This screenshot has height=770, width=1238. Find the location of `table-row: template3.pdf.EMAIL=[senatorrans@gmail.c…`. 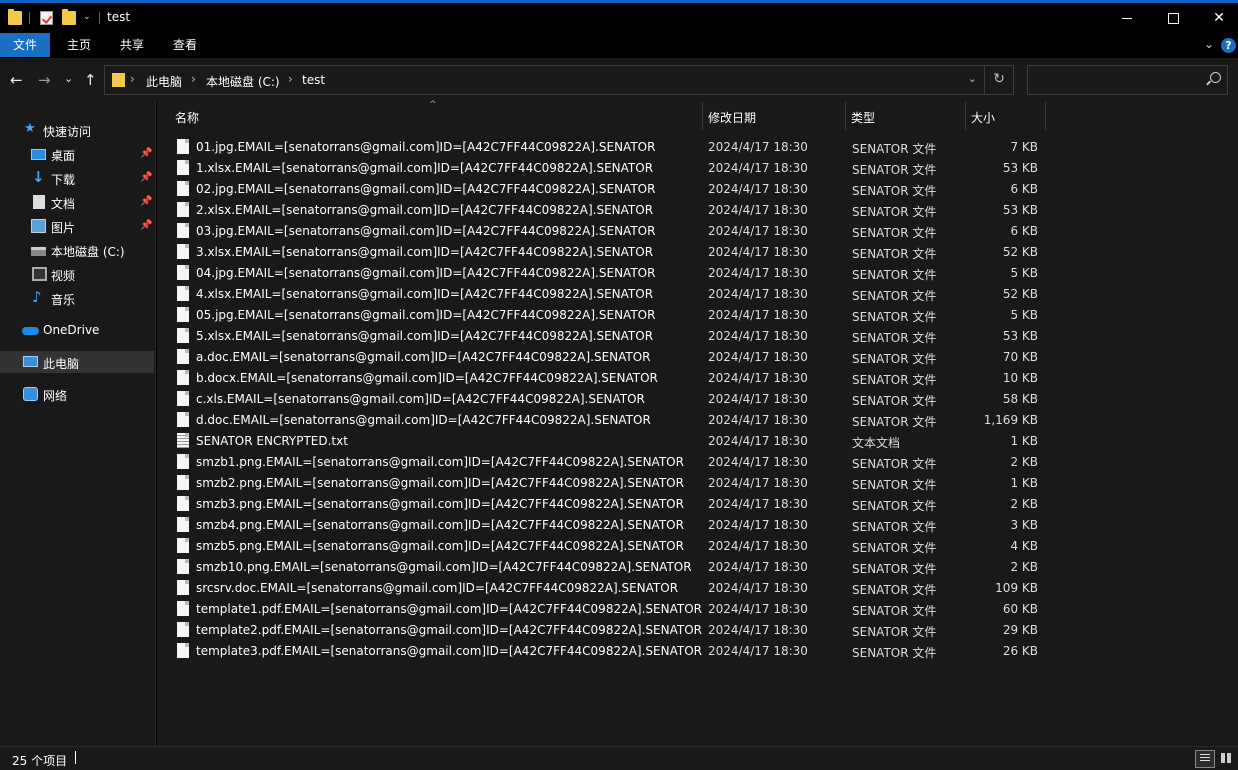

table-row: template3.pdf.EMAIL=[senatorrans@gmail.c… is located at coordinates (597, 650).